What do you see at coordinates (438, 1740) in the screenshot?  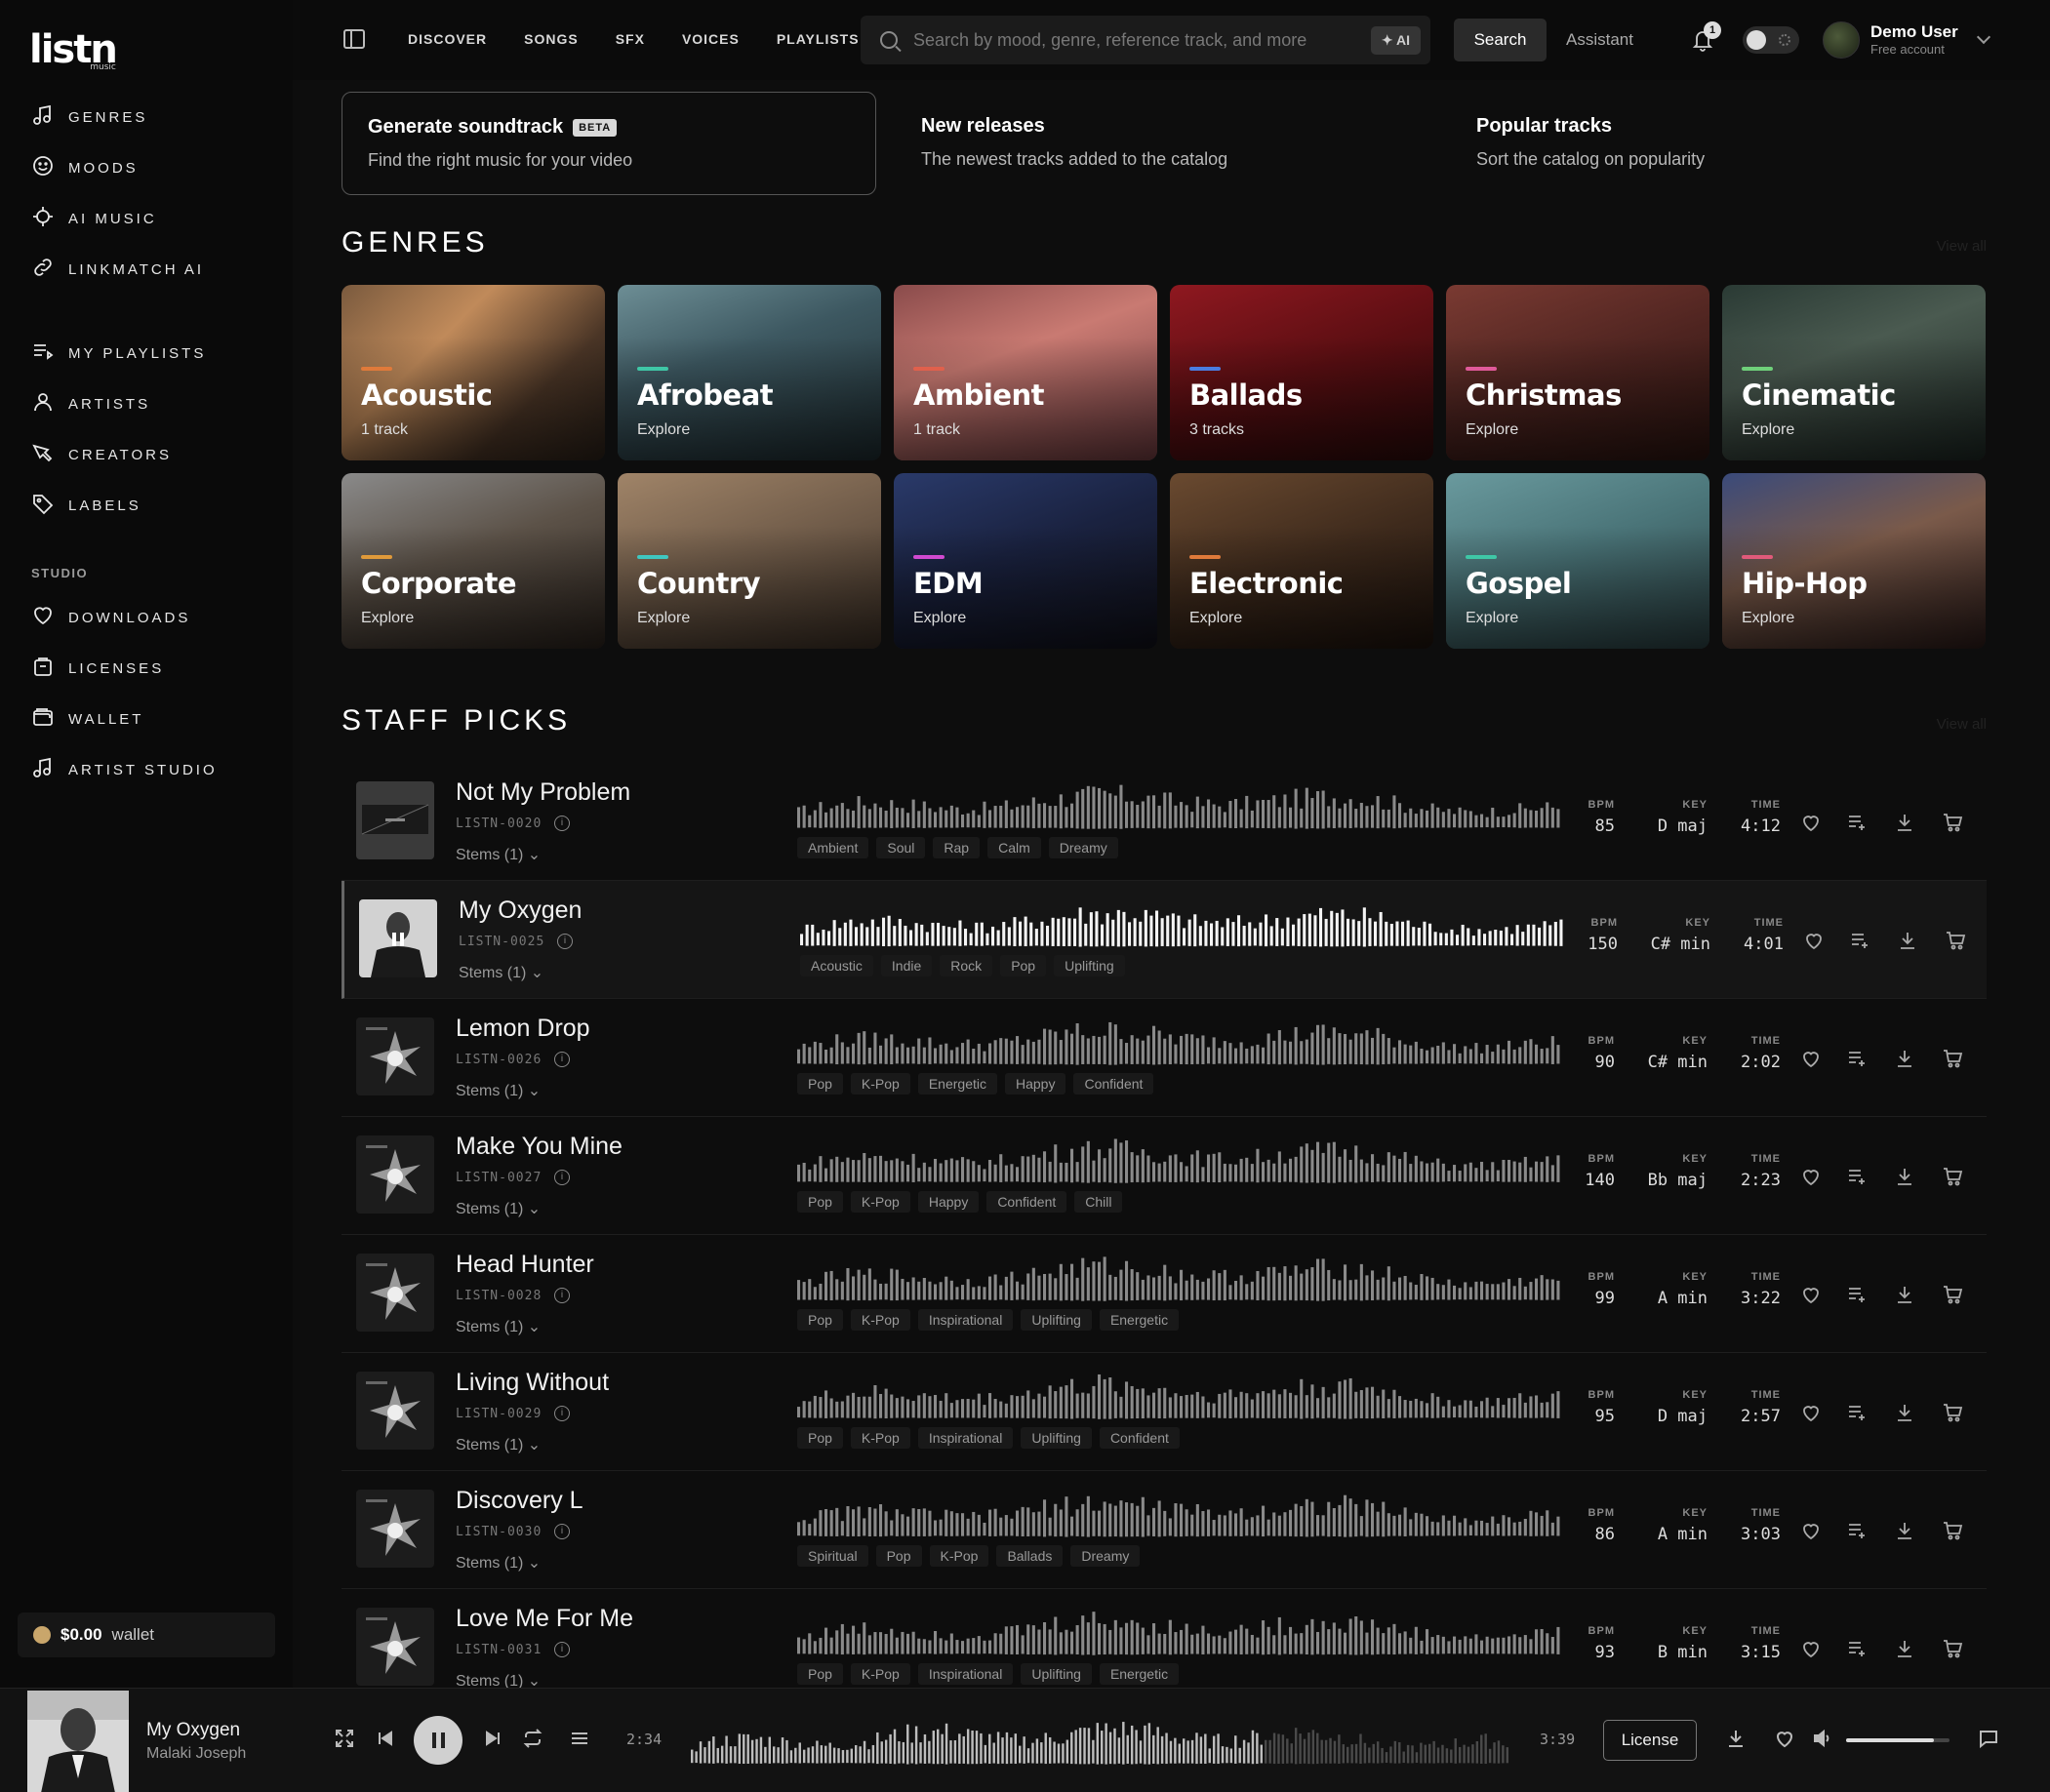 I see `pause-button` at bounding box center [438, 1740].